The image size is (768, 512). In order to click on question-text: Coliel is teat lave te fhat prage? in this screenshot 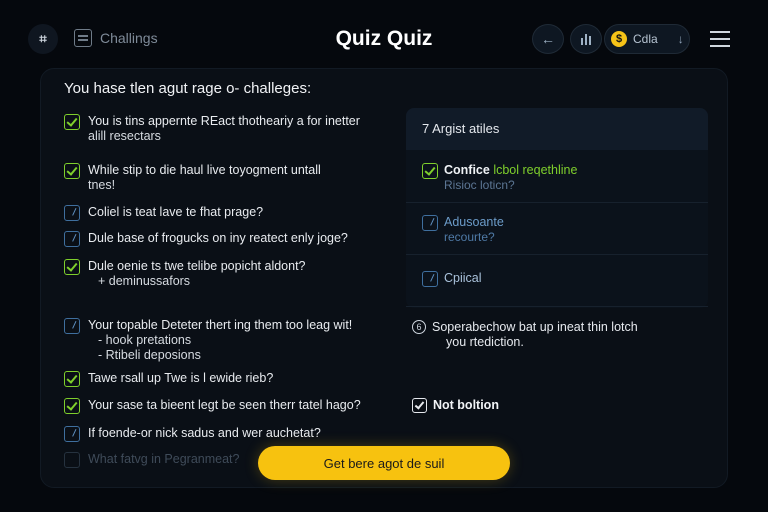, I will do `click(176, 212)`.